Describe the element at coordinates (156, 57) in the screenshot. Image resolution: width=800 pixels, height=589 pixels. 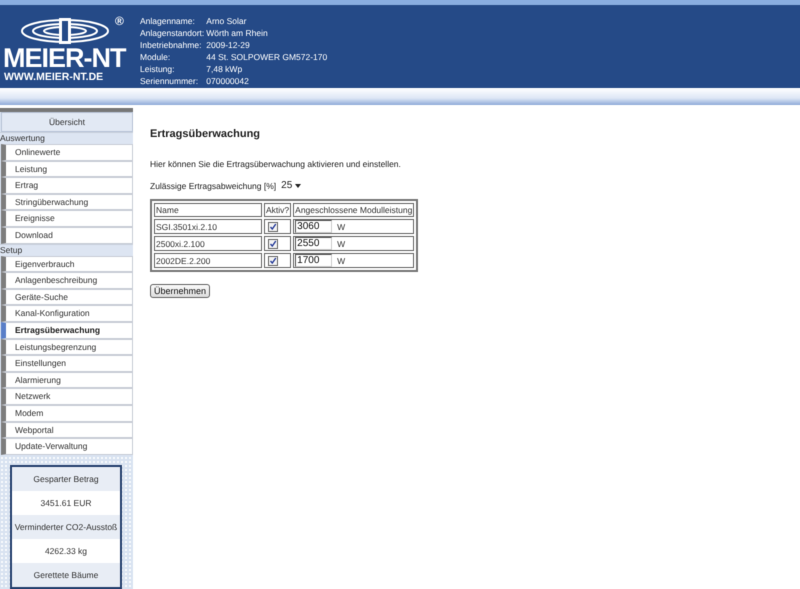
I see `info-label: Module:` at that location.